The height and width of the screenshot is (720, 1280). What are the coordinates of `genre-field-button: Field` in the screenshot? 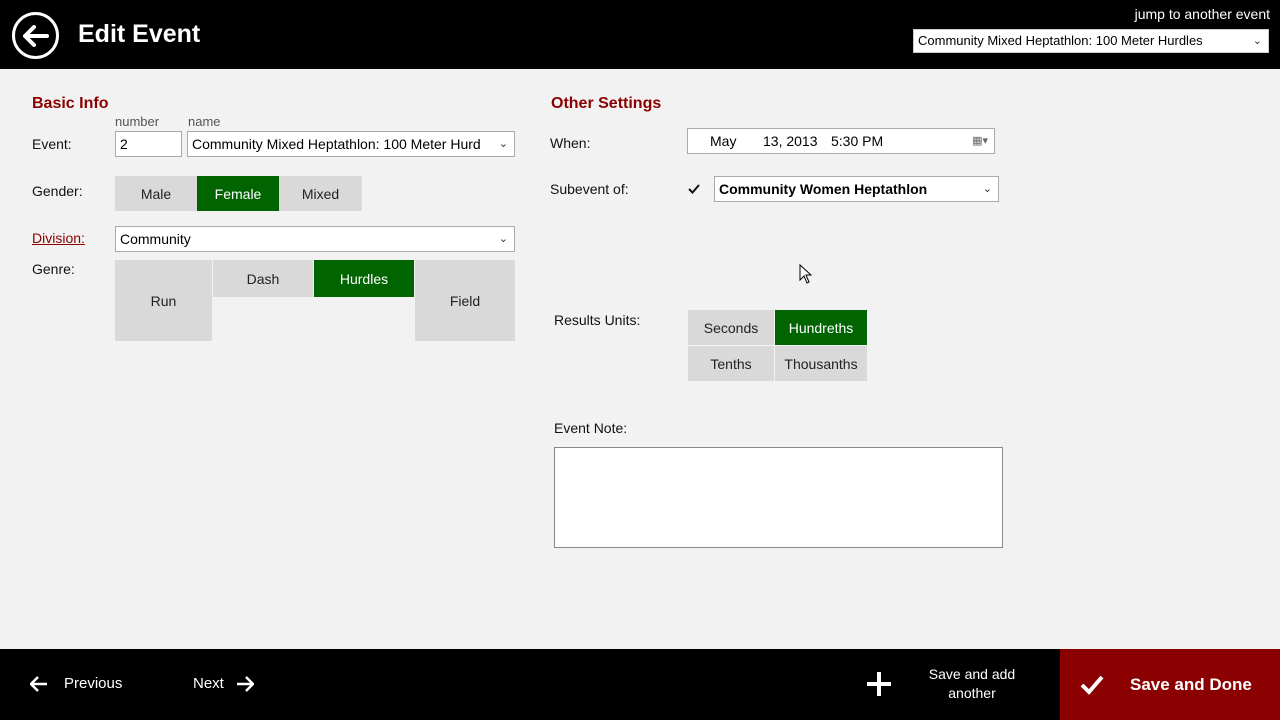 It's located at (465, 300).